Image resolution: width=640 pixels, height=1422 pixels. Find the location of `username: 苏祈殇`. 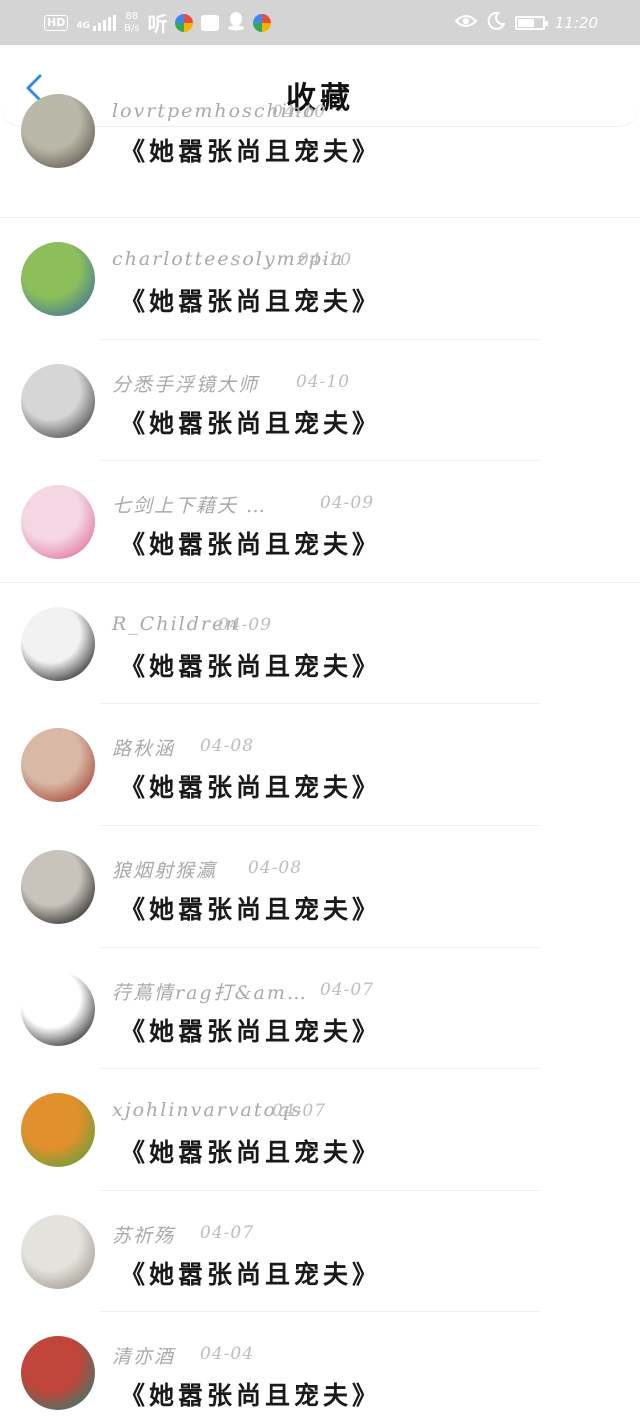

username: 苏祈殇 is located at coordinates (143, 1234).